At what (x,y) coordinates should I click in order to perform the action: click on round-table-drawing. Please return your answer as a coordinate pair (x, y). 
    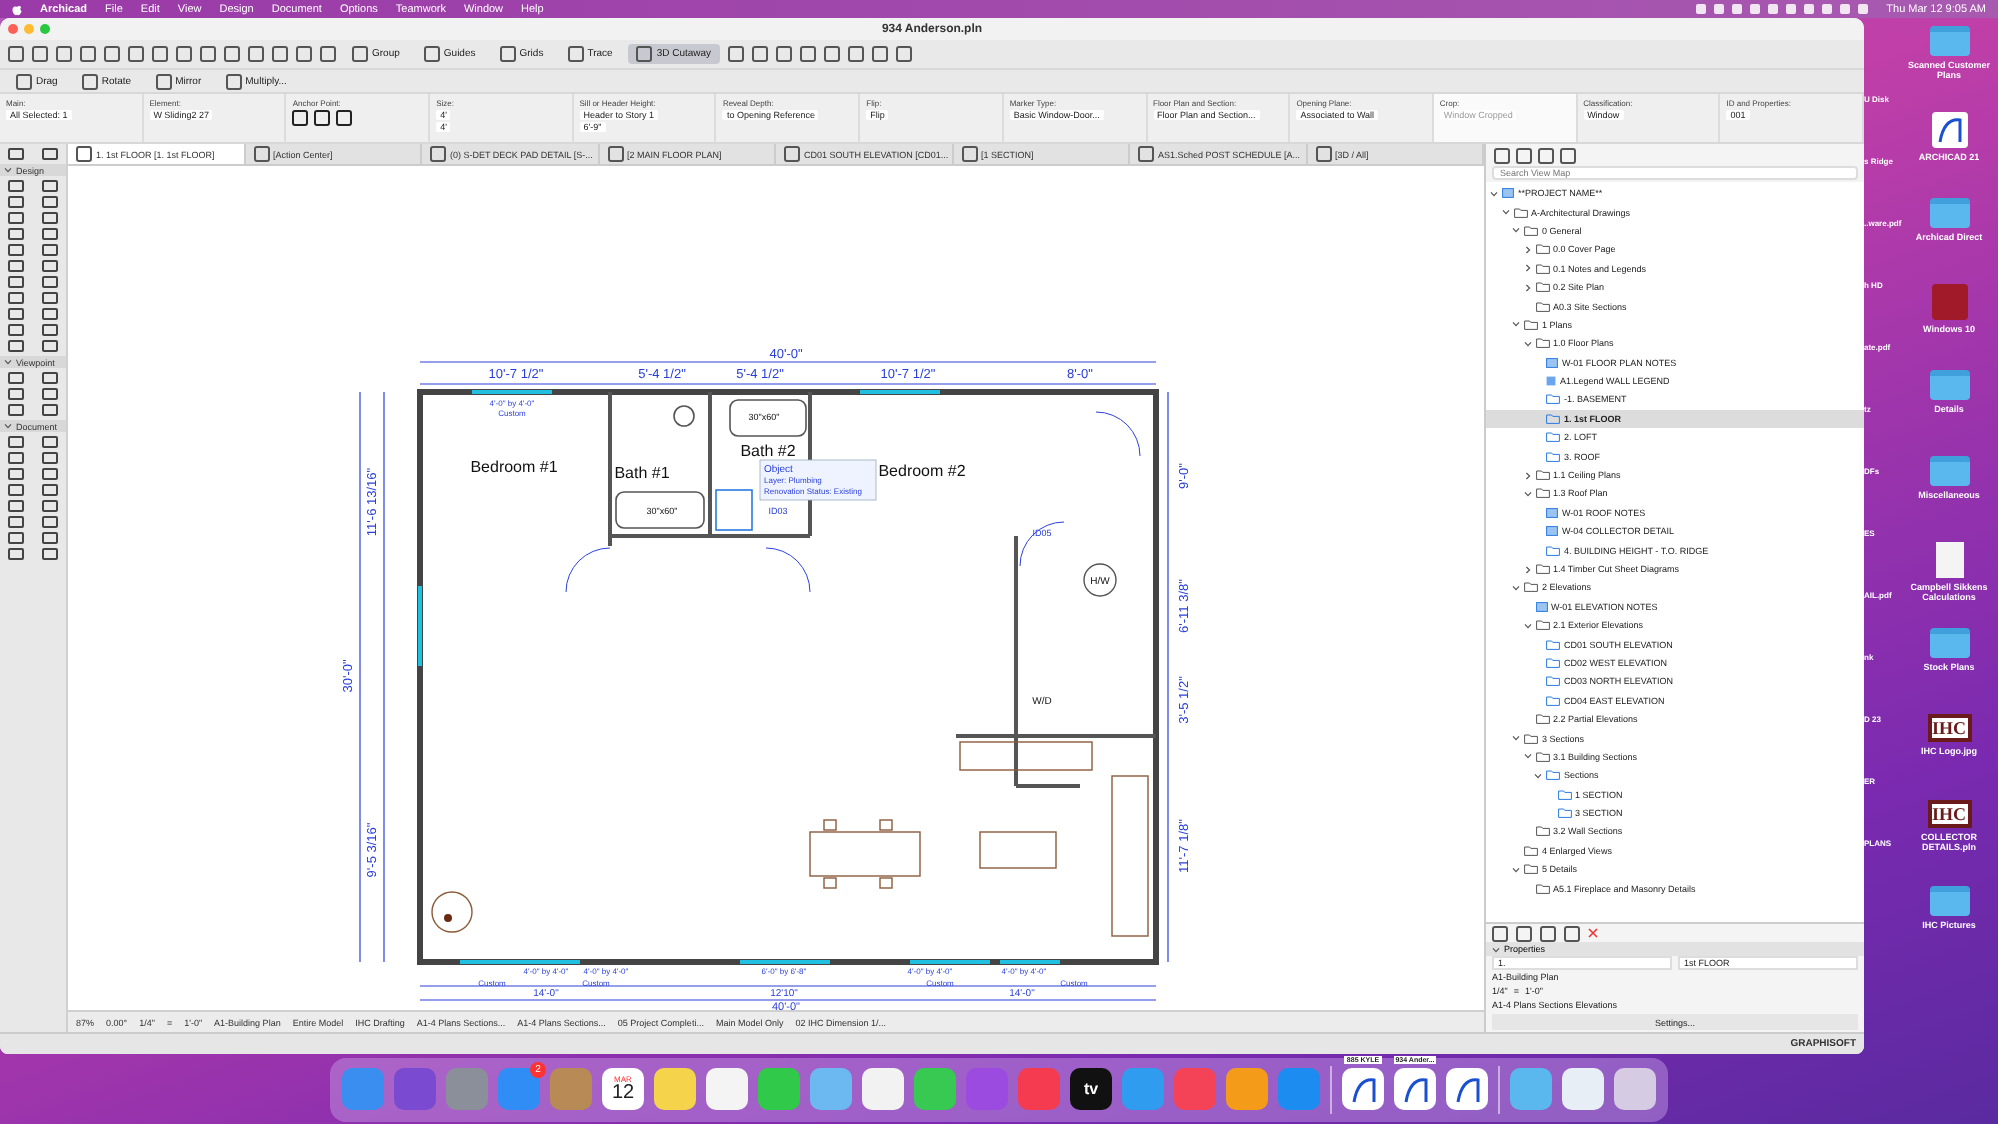
    Looking at the image, I should click on (452, 912).